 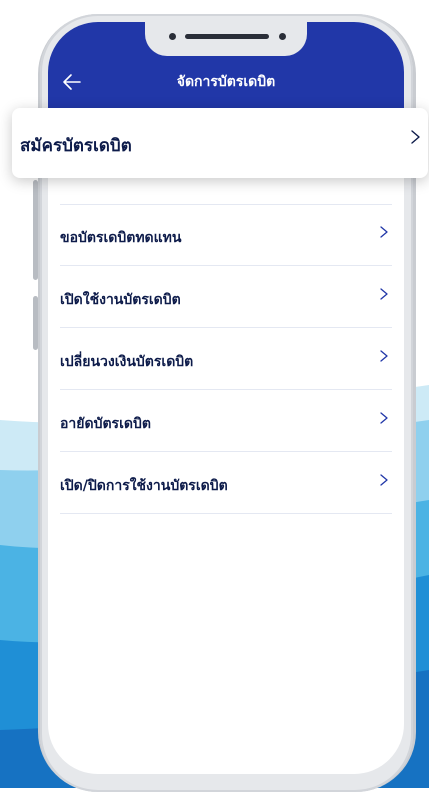 What do you see at coordinates (172, 36) in the screenshot?
I see `camera-dot` at bounding box center [172, 36].